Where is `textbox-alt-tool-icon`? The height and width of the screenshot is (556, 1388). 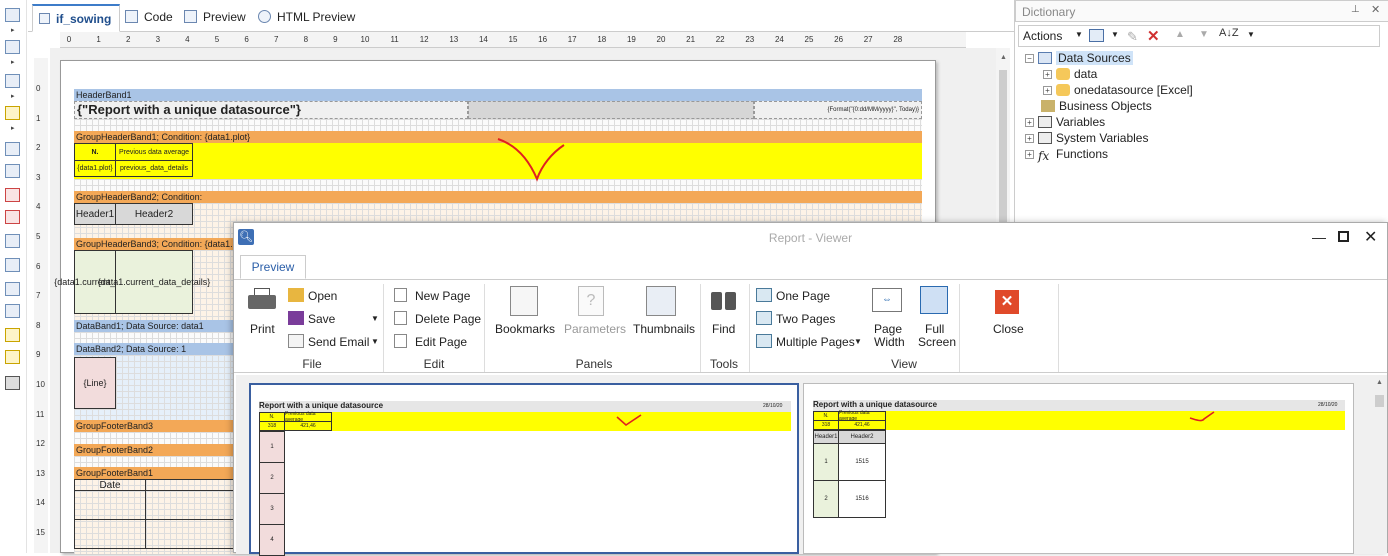
textbox-alt-tool-icon is located at coordinates (12, 217).